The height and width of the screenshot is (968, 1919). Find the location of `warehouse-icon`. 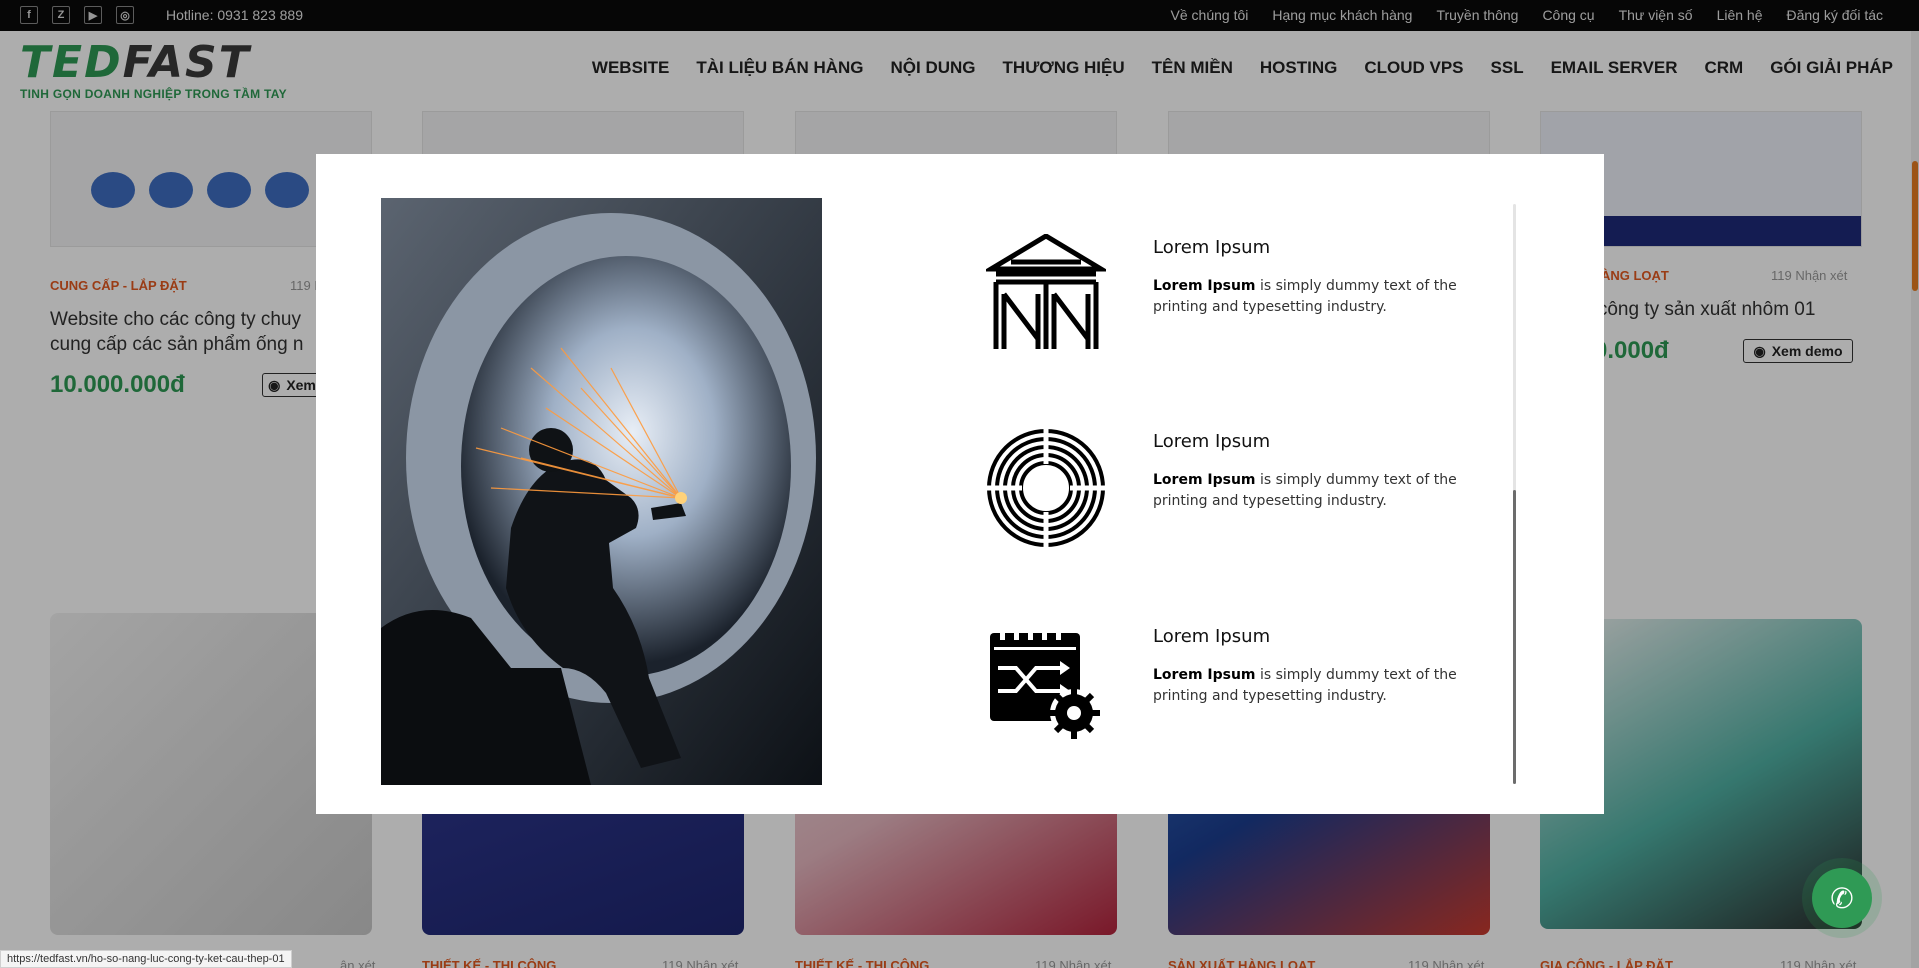

warehouse-icon is located at coordinates (1046, 293).